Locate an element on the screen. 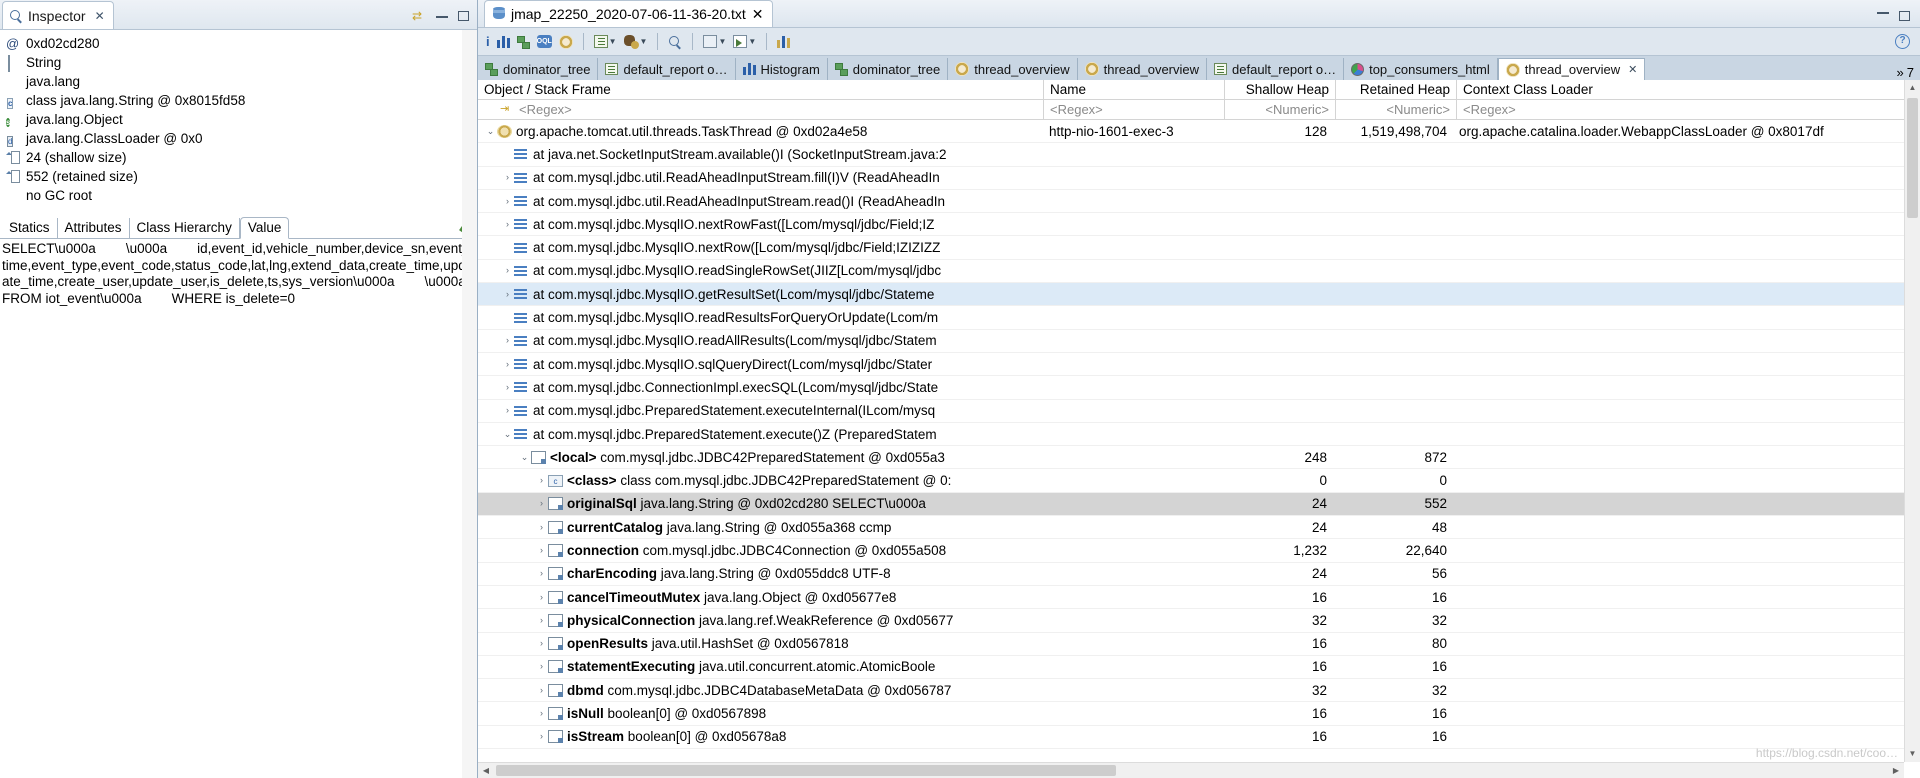 Image resolution: width=1920 pixels, height=778 pixels. list-item: 0xd02cd280 is located at coordinates (241, 43).